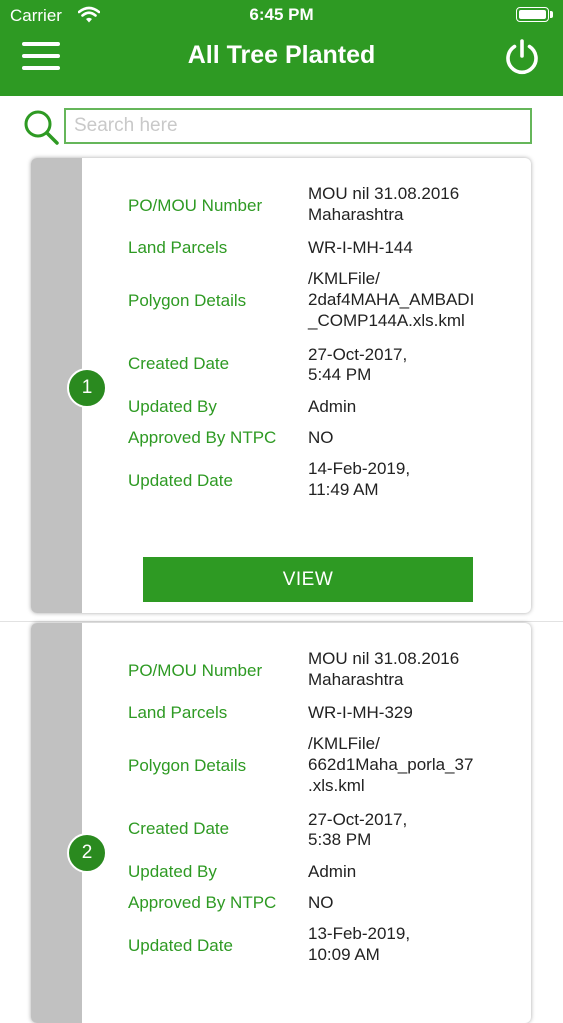 The height and width of the screenshot is (1023, 563). What do you see at coordinates (87, 388) in the screenshot?
I see `record-index-badge: 1` at bounding box center [87, 388].